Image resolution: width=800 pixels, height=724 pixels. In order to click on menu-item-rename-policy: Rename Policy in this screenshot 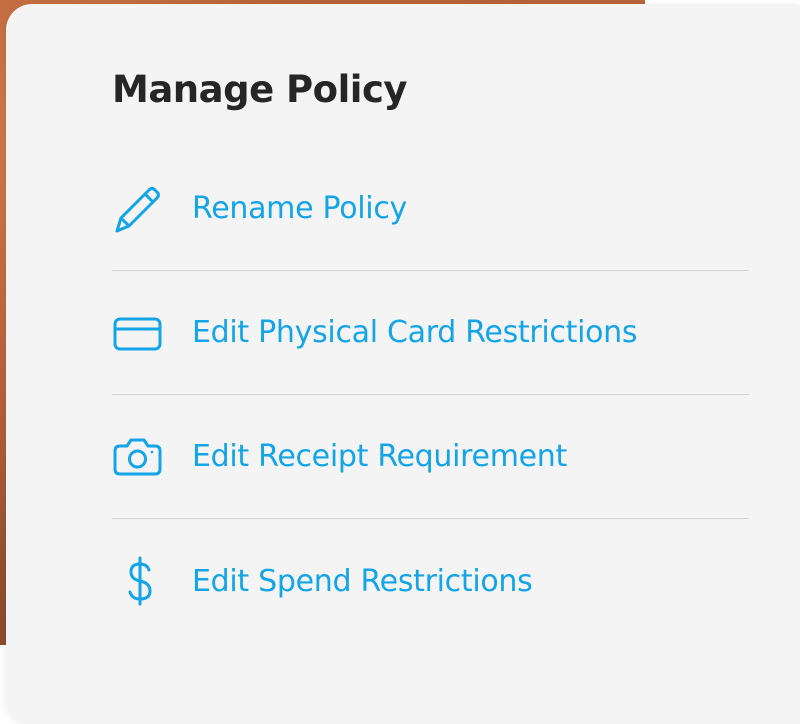, I will do `click(430, 209)`.